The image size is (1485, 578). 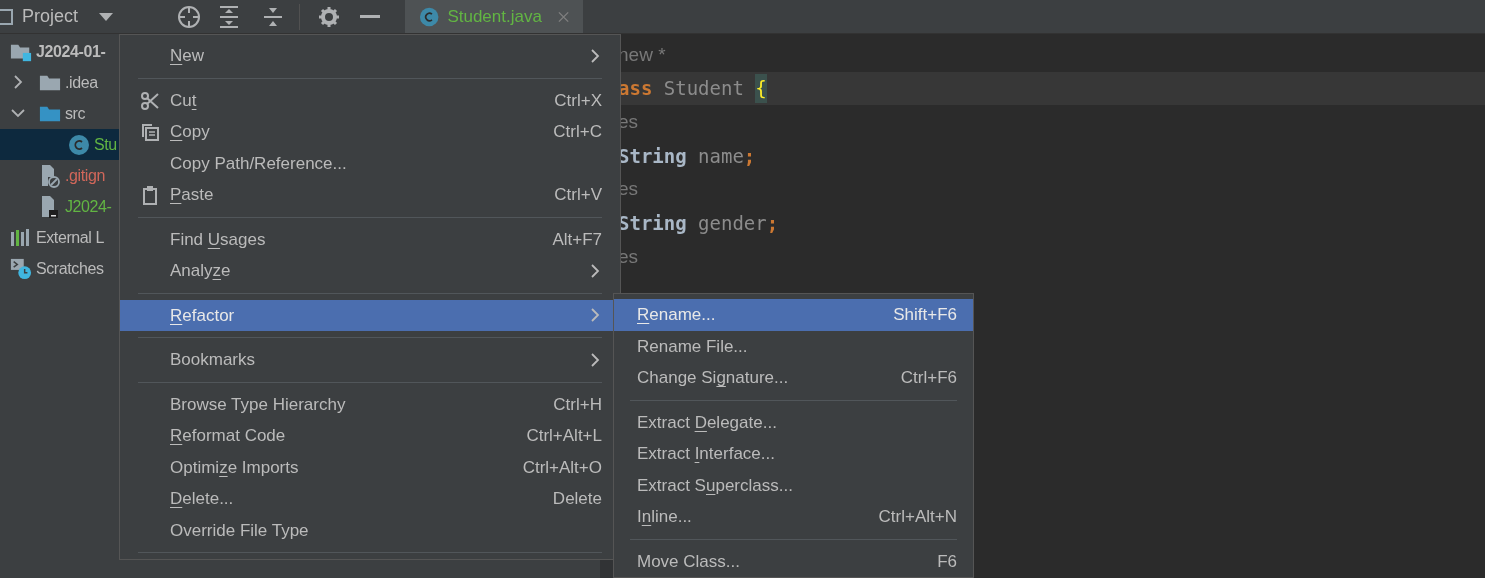 What do you see at coordinates (50, 16) in the screenshot?
I see `tool-window-title: Project` at bounding box center [50, 16].